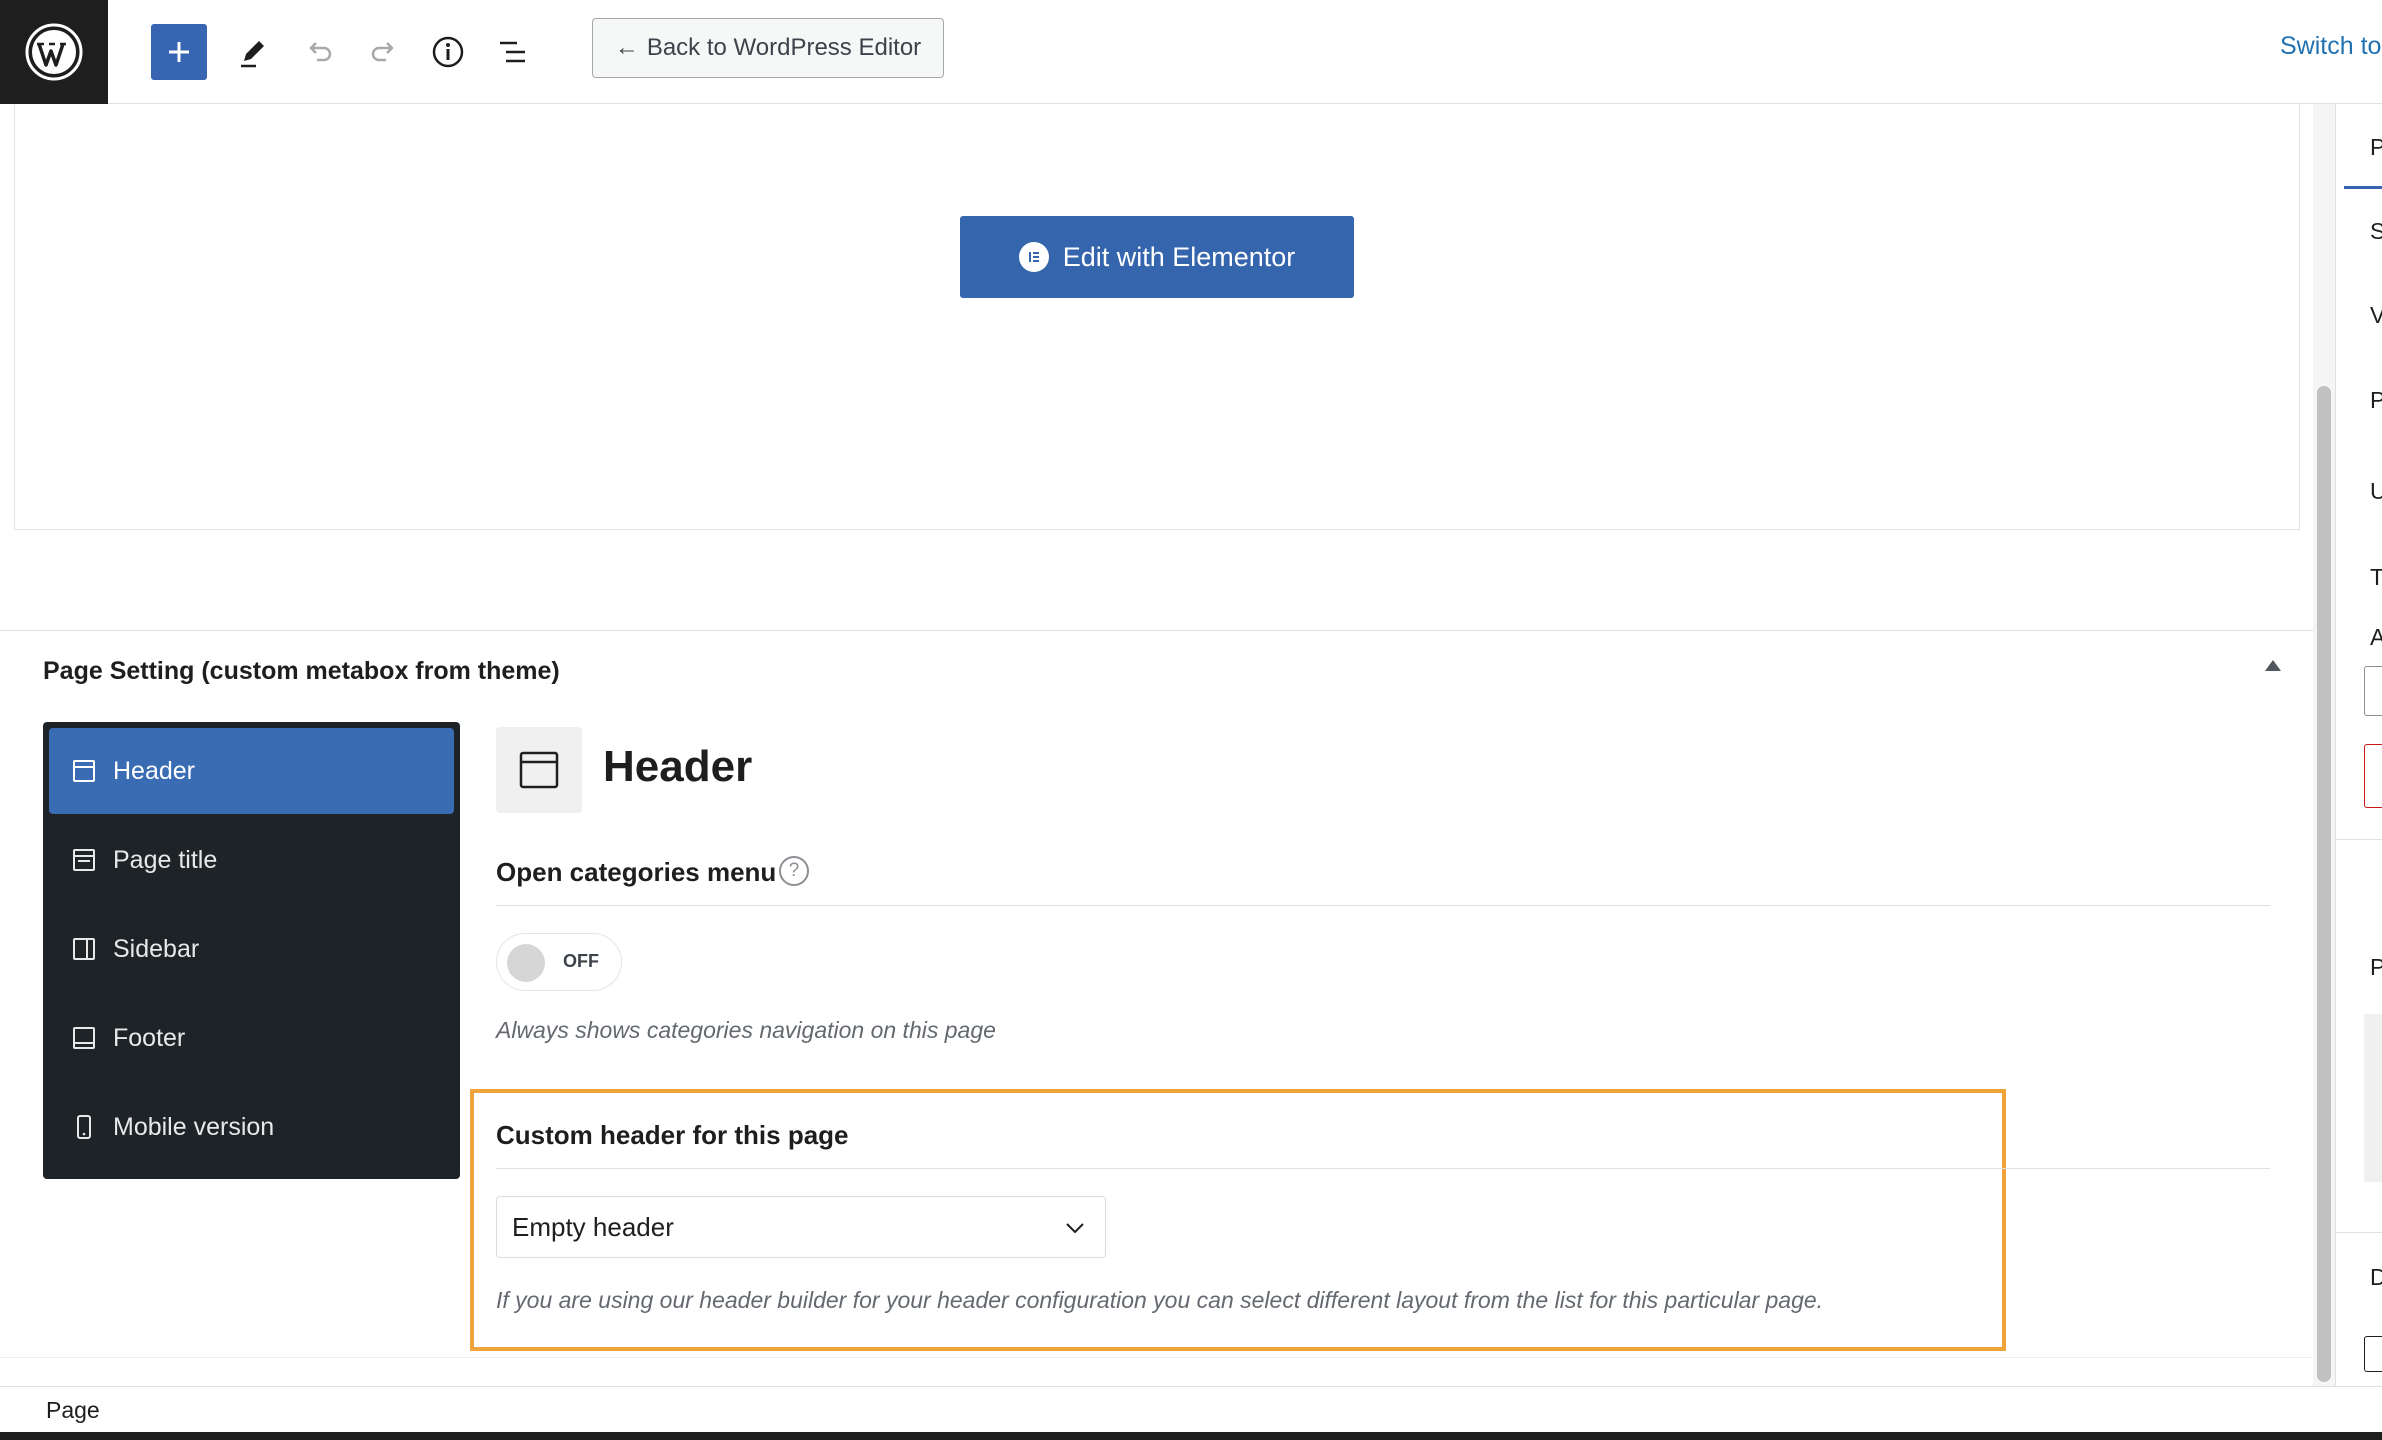  What do you see at coordinates (251, 771) in the screenshot?
I see `nav-item-header: Header` at bounding box center [251, 771].